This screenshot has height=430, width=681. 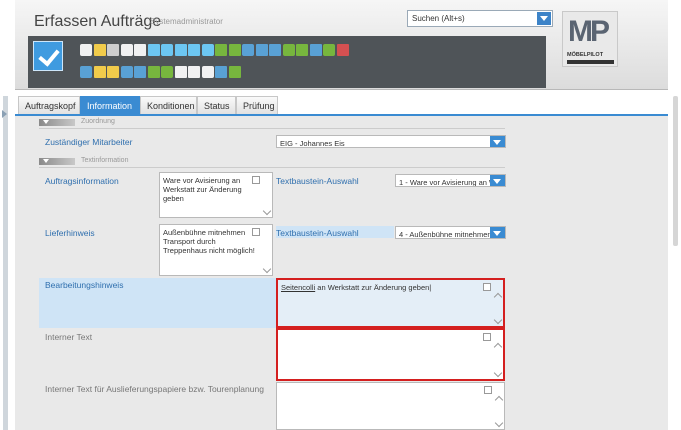 What do you see at coordinates (589, 31) in the screenshot?
I see `logo-mark: MP` at bounding box center [589, 31].